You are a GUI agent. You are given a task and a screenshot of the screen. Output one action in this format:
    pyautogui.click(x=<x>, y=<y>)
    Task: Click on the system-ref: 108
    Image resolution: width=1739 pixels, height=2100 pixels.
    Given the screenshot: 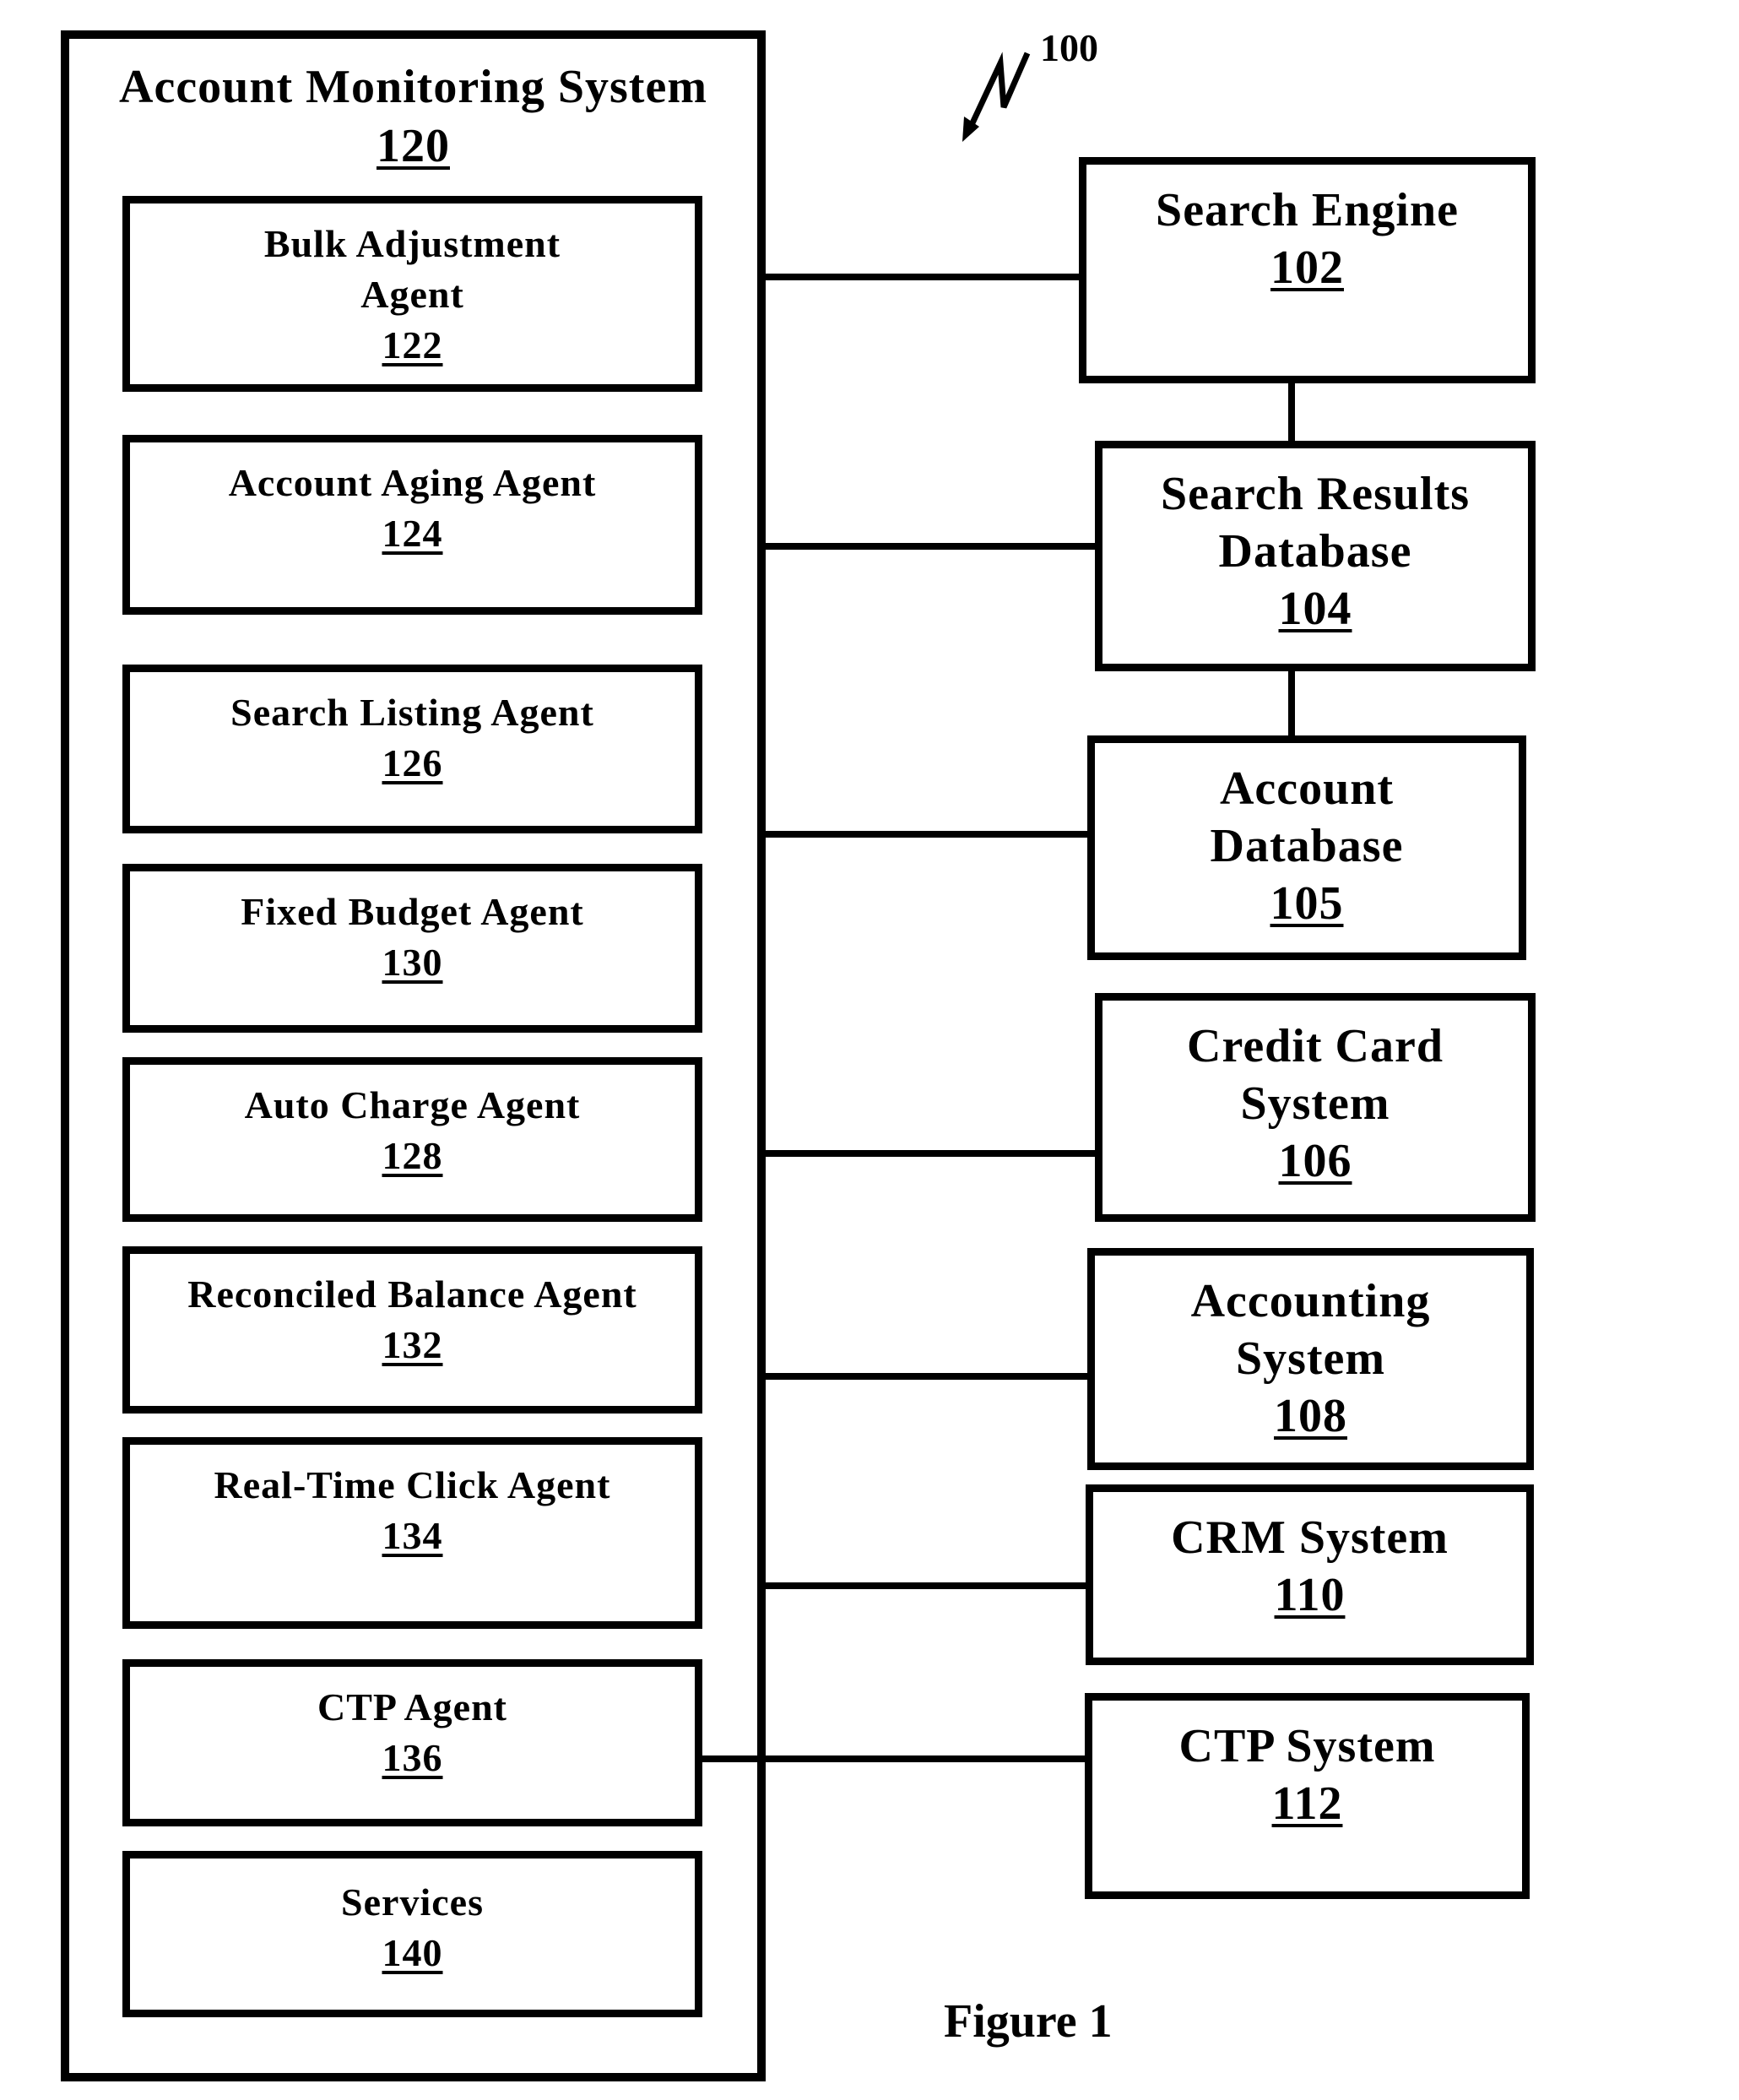 What is the action you would take?
    pyautogui.click(x=1311, y=1416)
    